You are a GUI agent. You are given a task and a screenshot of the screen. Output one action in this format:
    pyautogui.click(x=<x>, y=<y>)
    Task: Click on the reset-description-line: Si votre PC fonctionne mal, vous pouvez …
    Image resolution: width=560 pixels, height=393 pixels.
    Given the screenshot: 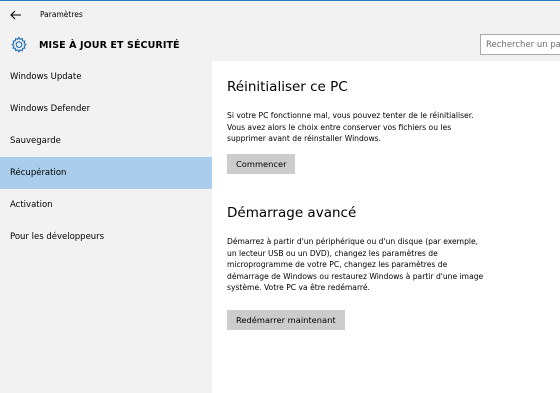 What is the action you would take?
    pyautogui.click(x=350, y=115)
    